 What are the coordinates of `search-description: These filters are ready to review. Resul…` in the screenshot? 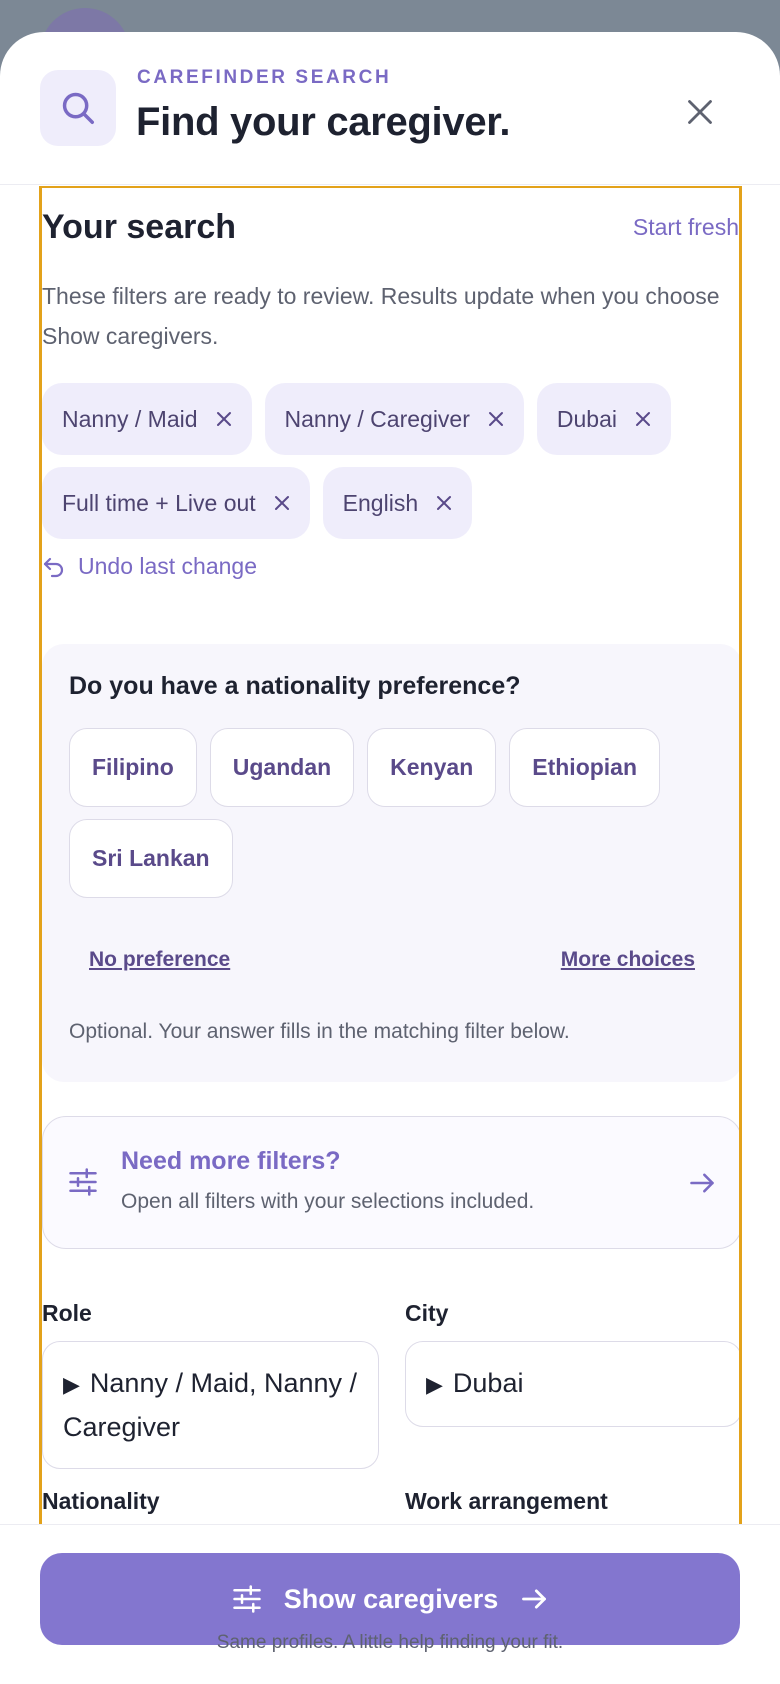 It's located at (381, 316).